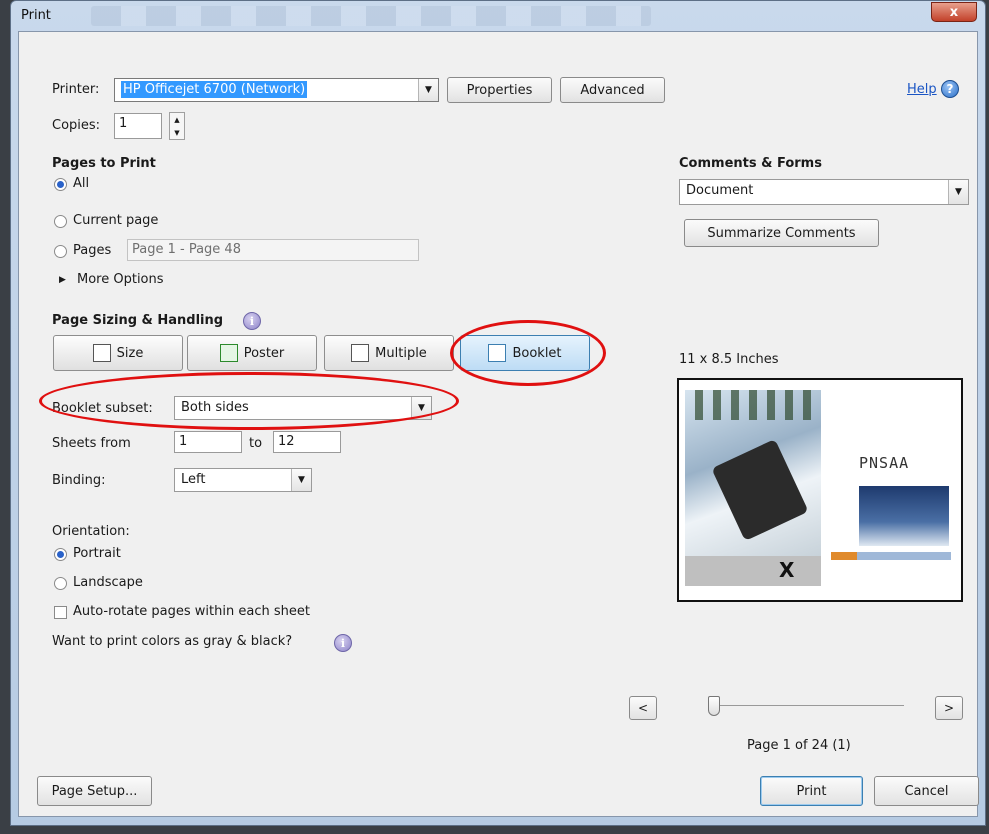 The image size is (989, 834). What do you see at coordinates (904, 556) in the screenshot?
I see `preview-blue-bar` at bounding box center [904, 556].